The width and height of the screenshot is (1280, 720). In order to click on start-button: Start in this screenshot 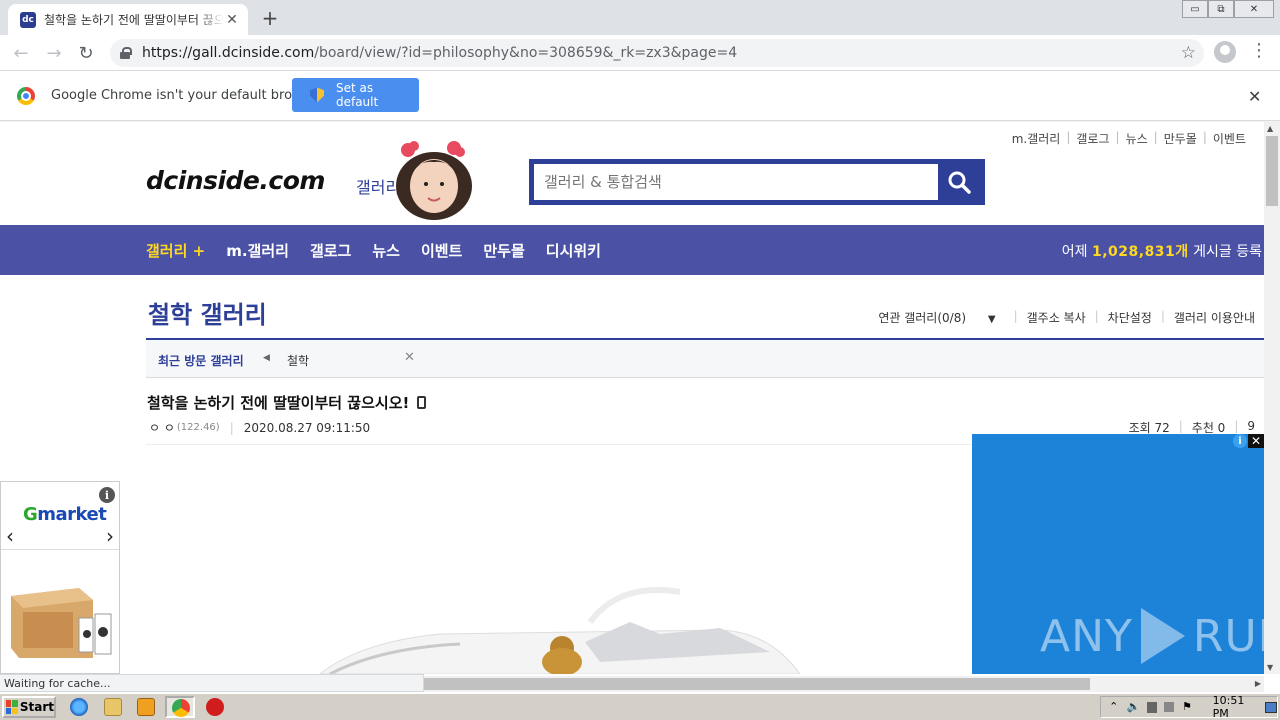, I will do `click(29, 707)`.